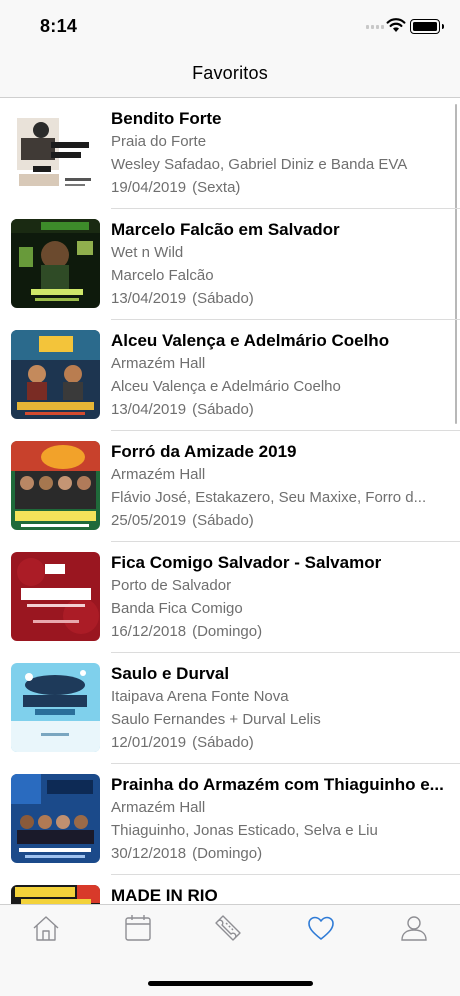 Image resolution: width=460 pixels, height=996 pixels. I want to click on wifi-icon, so click(396, 27).